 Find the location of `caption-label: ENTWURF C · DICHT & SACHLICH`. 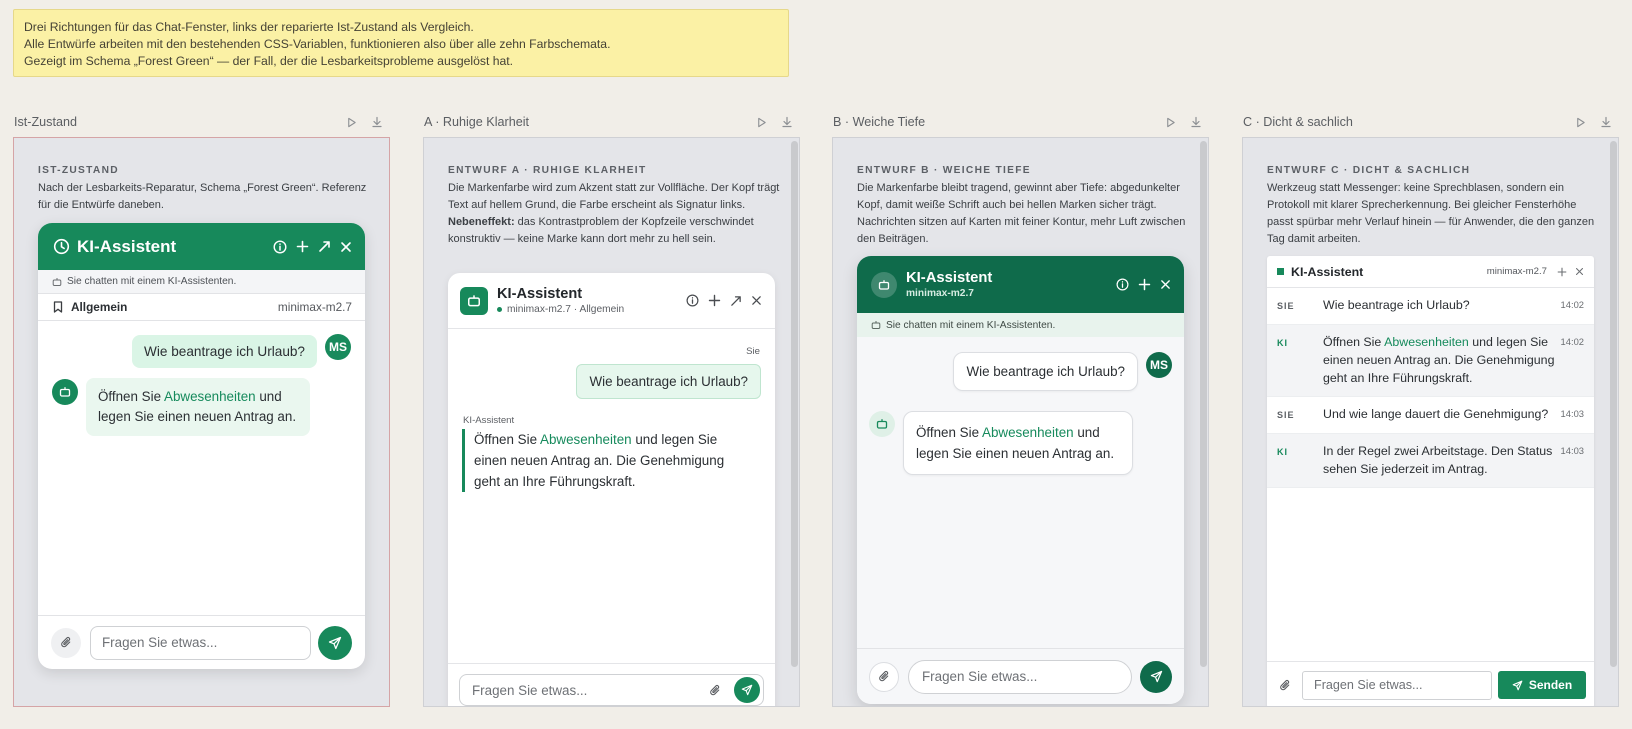

caption-label: ENTWURF C · DICHT & SACHLICH is located at coordinates (1369, 170).